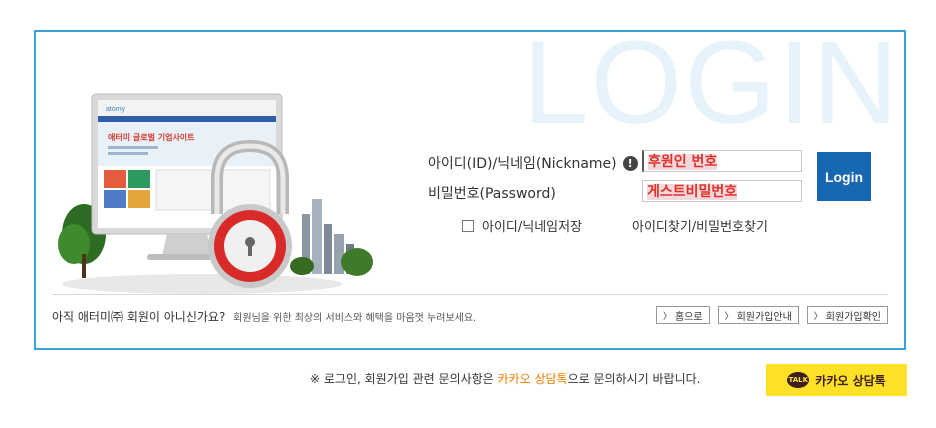  What do you see at coordinates (850, 380) in the screenshot?
I see `kakao-talk-label: 카카오 상담톡` at bounding box center [850, 380].